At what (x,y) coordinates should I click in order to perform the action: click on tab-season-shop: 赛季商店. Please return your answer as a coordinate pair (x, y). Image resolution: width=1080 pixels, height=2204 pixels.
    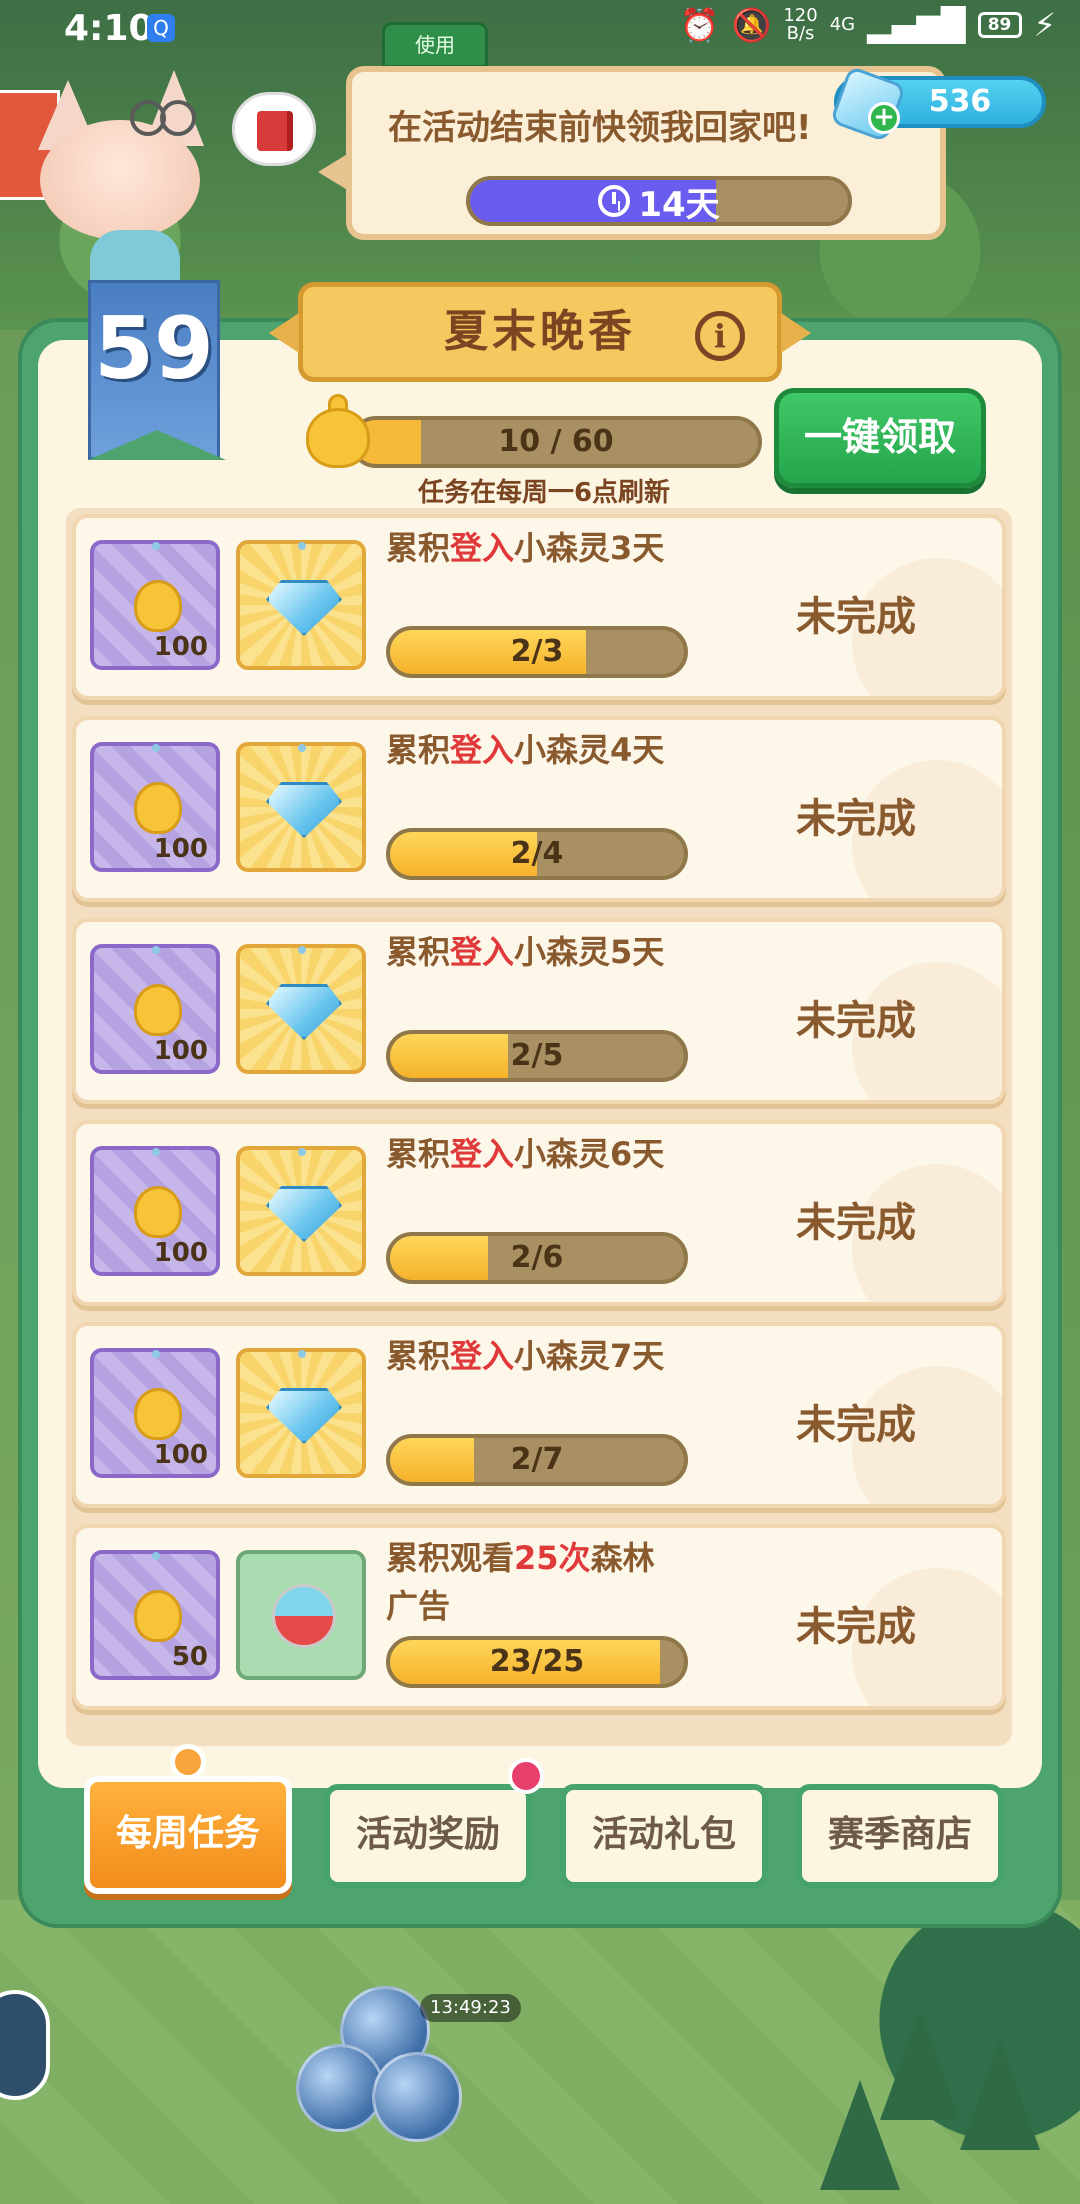
    Looking at the image, I should click on (900, 1836).